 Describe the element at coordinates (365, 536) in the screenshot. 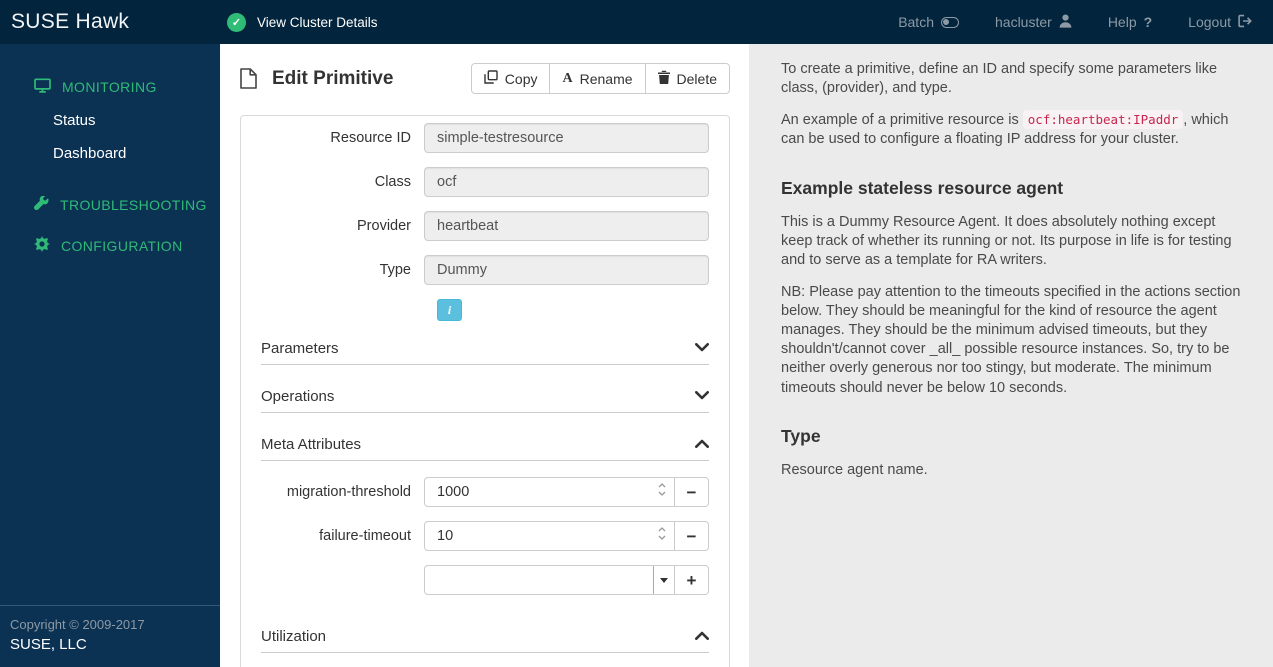

I see `failure-timeout-label: failure-timeout` at that location.